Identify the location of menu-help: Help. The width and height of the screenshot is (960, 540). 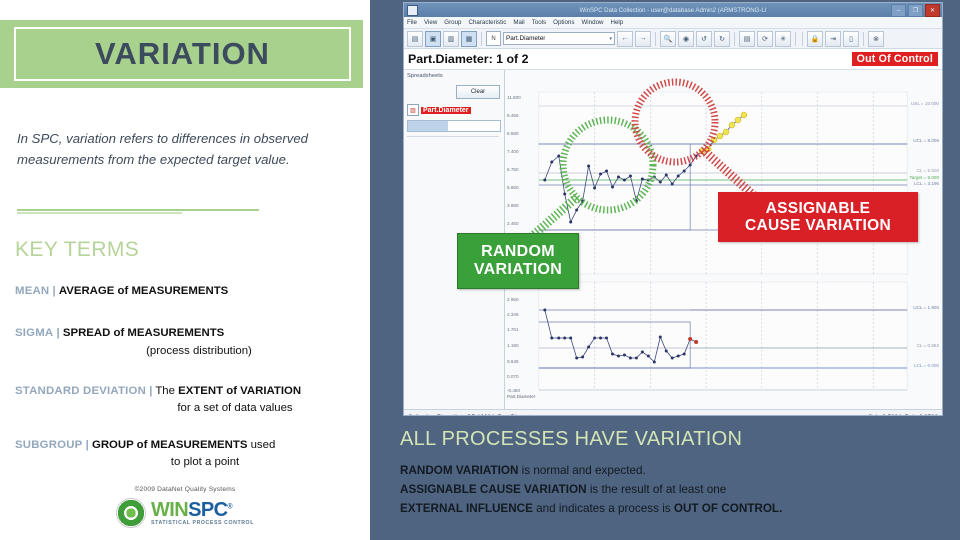
(616, 22).